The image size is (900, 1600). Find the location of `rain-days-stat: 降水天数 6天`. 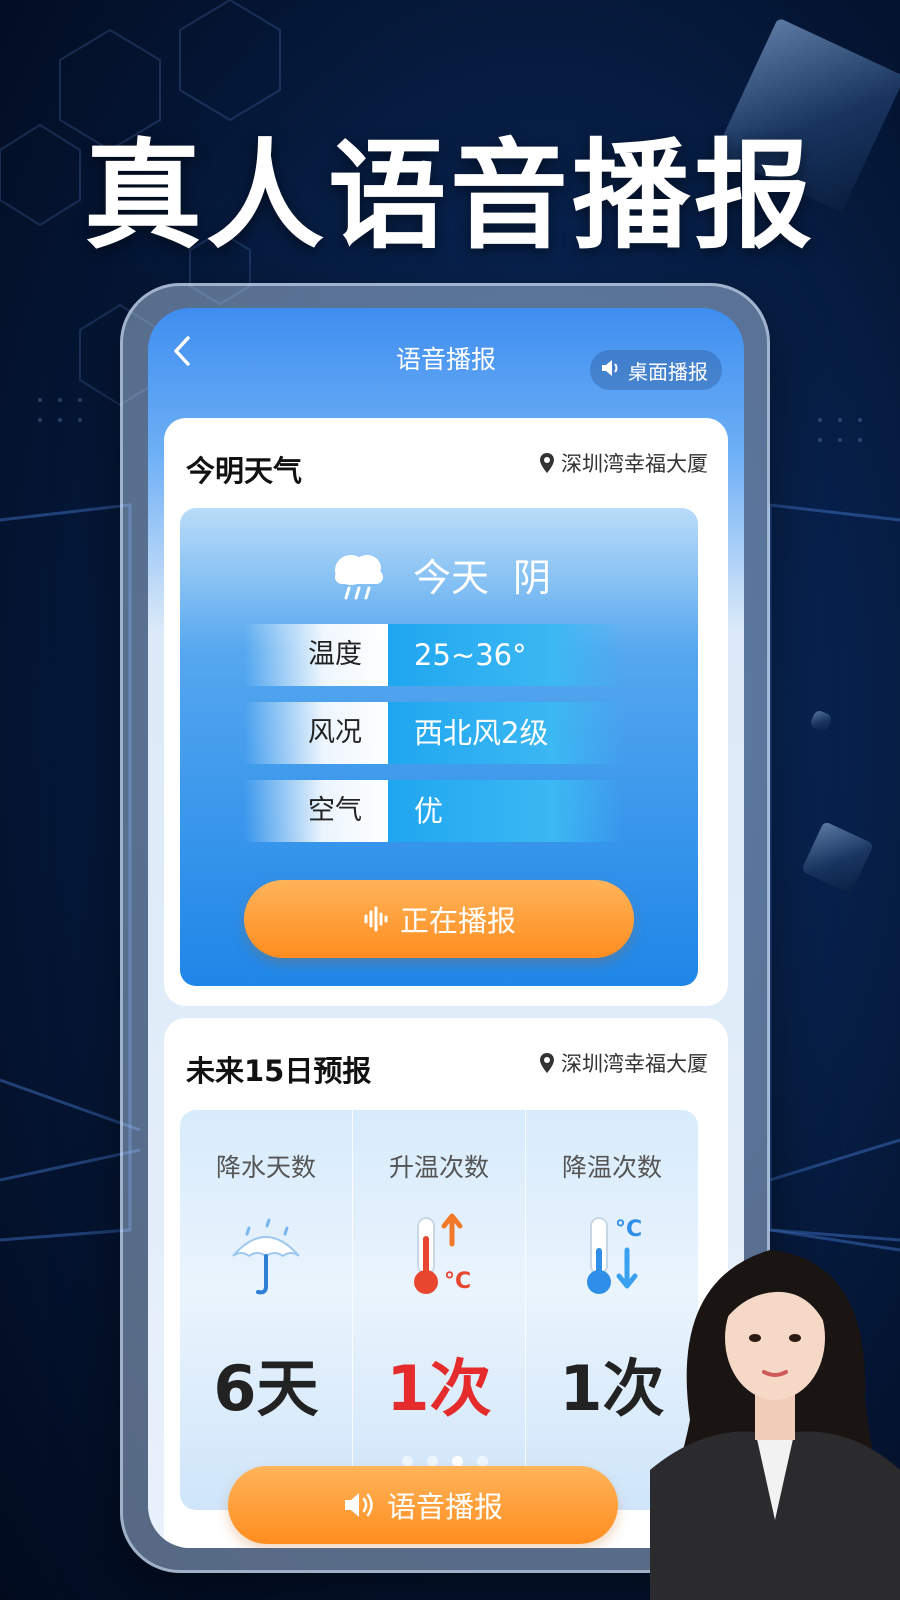

rain-days-stat: 降水天数 6天 is located at coordinates (266, 1310).